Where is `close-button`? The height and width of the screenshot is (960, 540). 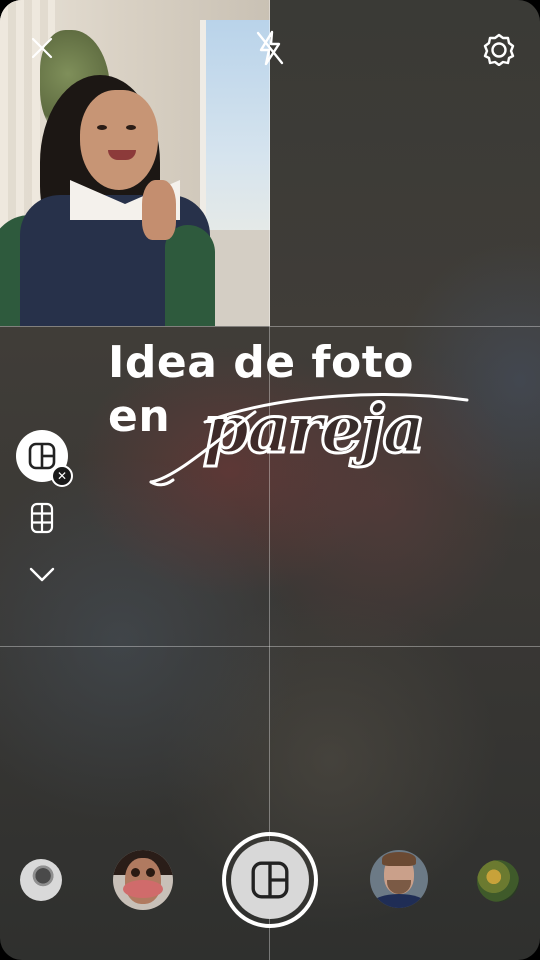 close-button is located at coordinates (42, 48).